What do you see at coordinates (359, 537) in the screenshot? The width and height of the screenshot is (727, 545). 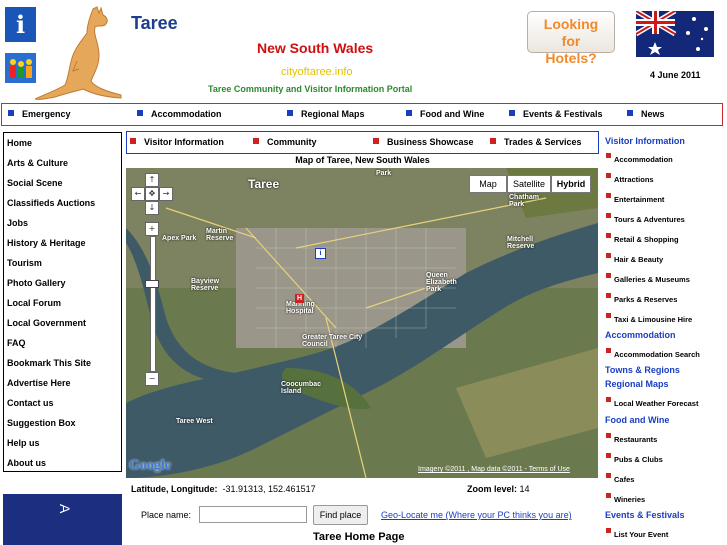 I see `home-page-heading: Taree Home Page` at bounding box center [359, 537].